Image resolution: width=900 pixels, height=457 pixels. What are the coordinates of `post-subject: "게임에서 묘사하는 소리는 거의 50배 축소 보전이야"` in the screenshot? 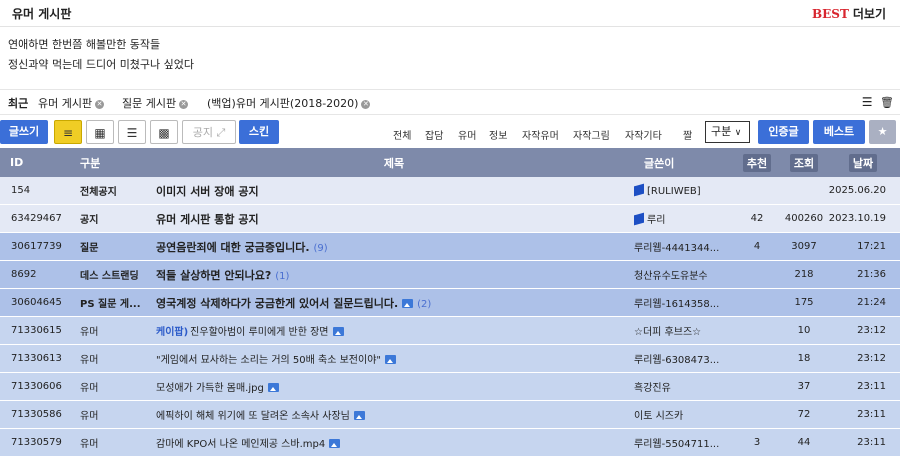 It's located at (268, 360).